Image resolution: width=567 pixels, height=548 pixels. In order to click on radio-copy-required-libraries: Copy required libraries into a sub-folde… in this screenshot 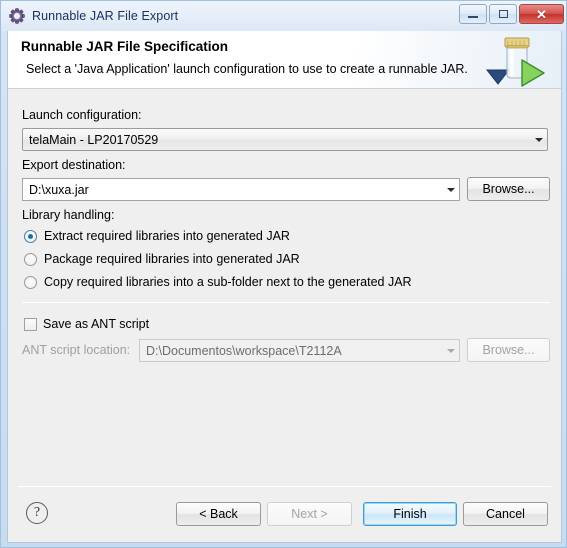, I will do `click(218, 282)`.